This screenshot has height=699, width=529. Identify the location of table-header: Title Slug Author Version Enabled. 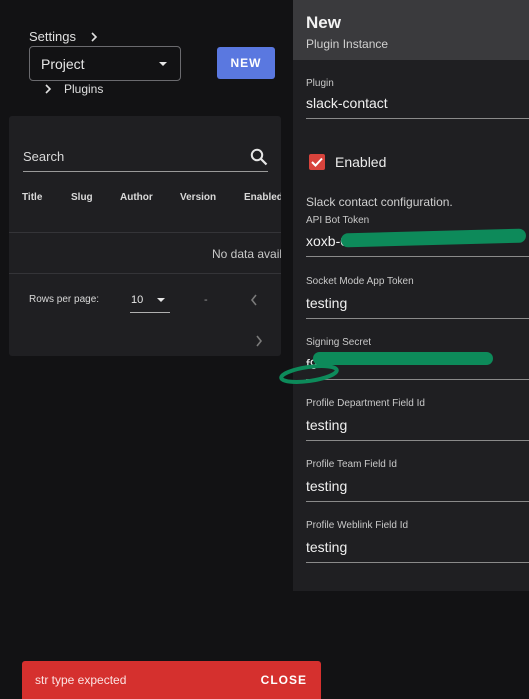
(151, 197).